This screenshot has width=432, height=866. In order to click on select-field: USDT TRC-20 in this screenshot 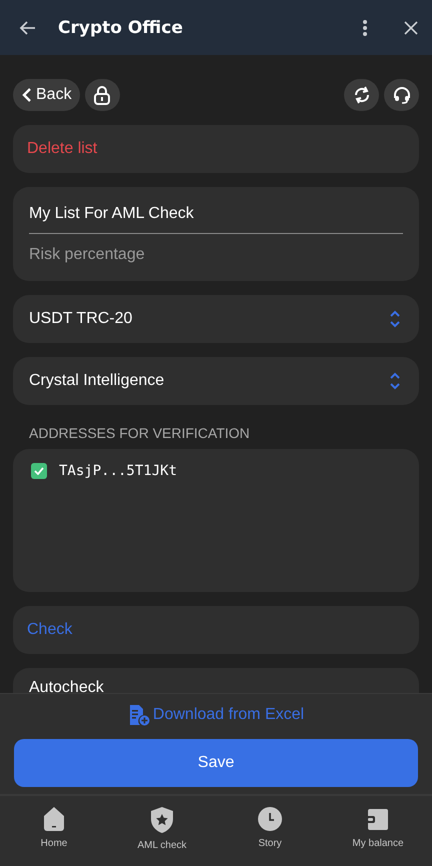, I will do `click(216, 319)`.